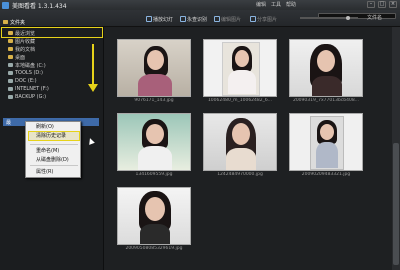 Image resolution: width=400 pixels, height=270 pixels. What do you see at coordinates (231, 19) in the screenshot?
I see `edit-label: 编辑图片` at bounding box center [231, 19].